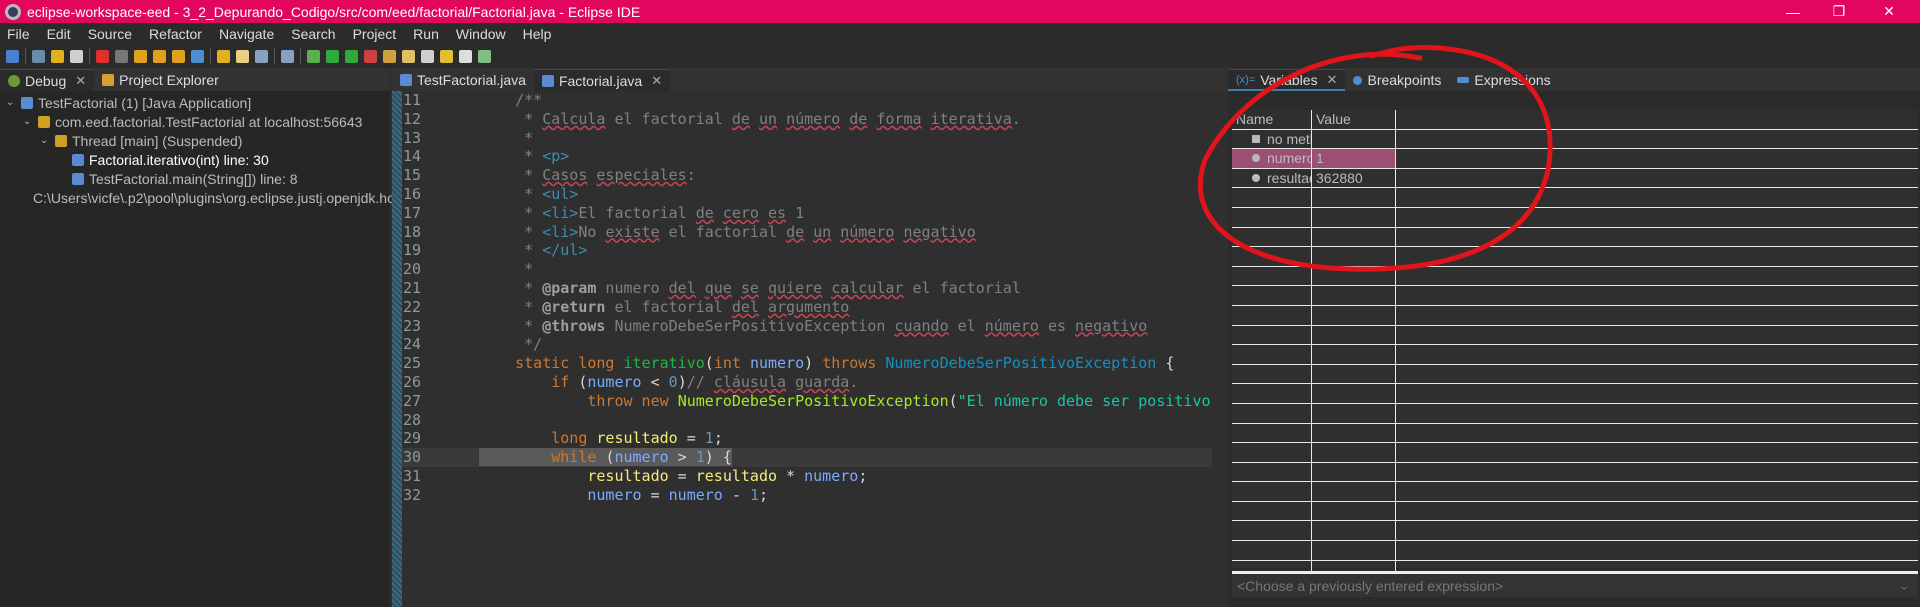 This screenshot has height=607, width=1920. Describe the element at coordinates (465, 56) in the screenshot. I see `forward-icon` at that location.